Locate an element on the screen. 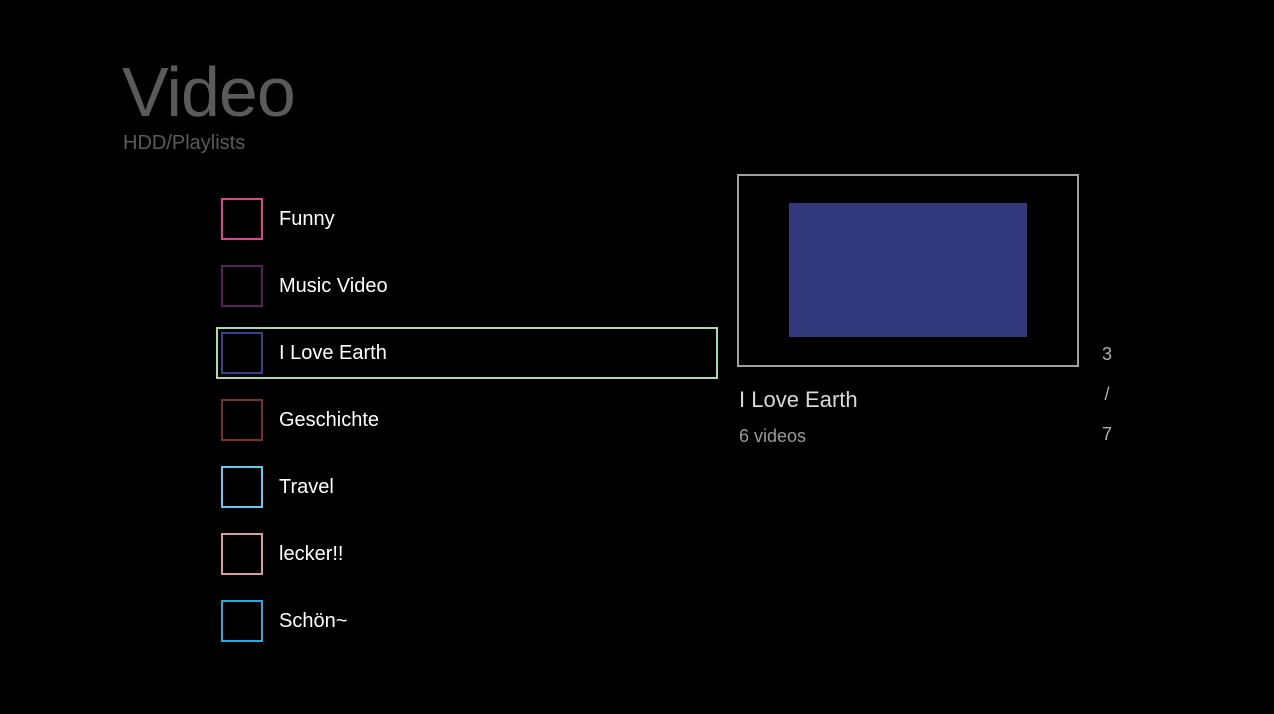 Image resolution: width=1274 pixels, height=714 pixels. playlist-item-travel: Travel is located at coordinates (467, 487).